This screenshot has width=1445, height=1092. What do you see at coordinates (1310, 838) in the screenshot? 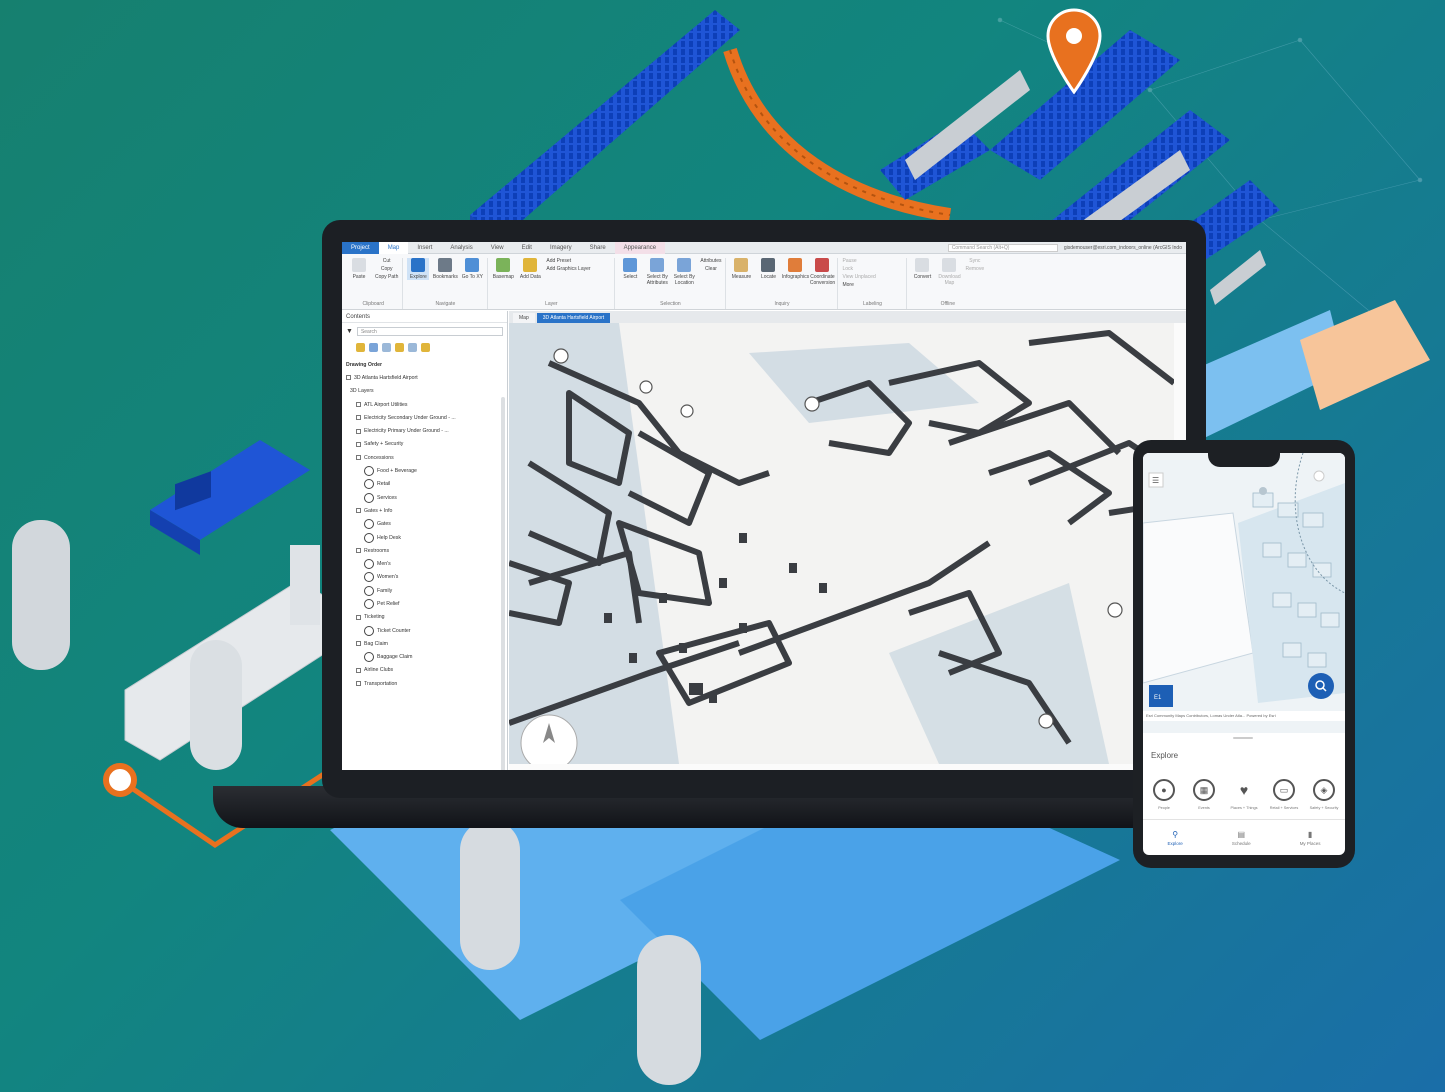
I see `nav-my-places: ▮ My Places` at bounding box center [1310, 838].